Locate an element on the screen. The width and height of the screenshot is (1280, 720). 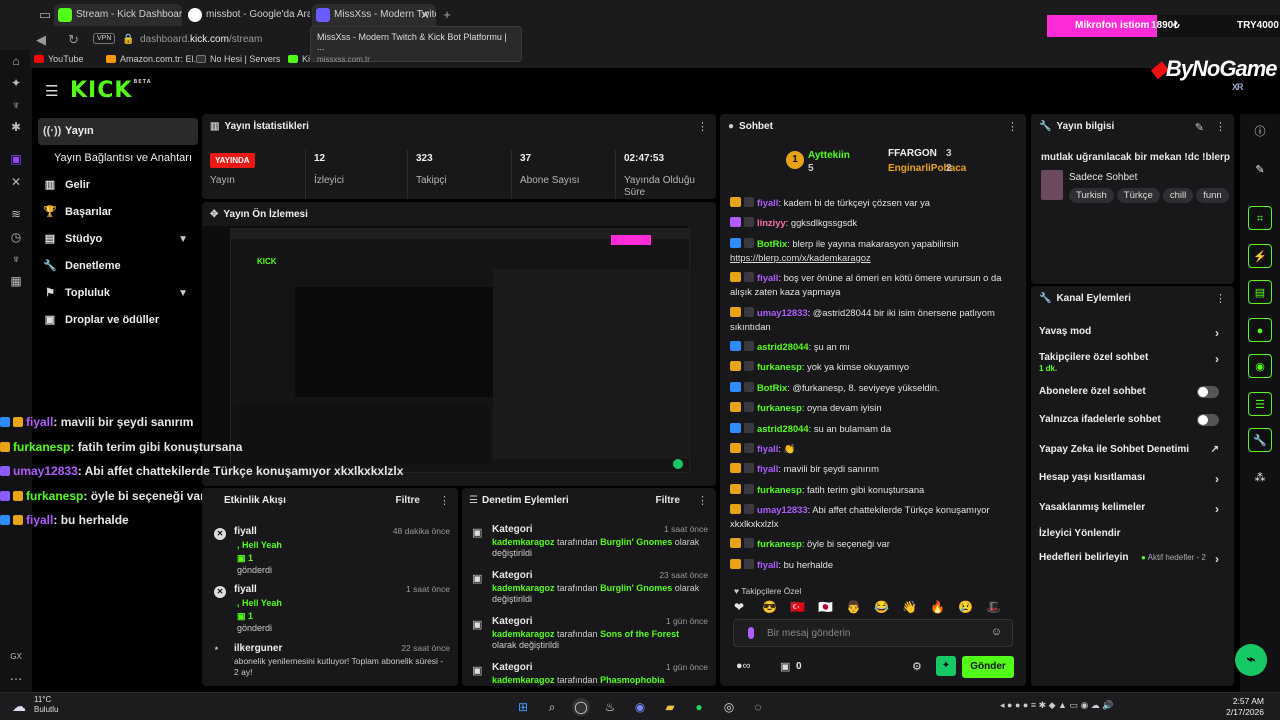
tag: funn is located at coordinates (1212, 195).